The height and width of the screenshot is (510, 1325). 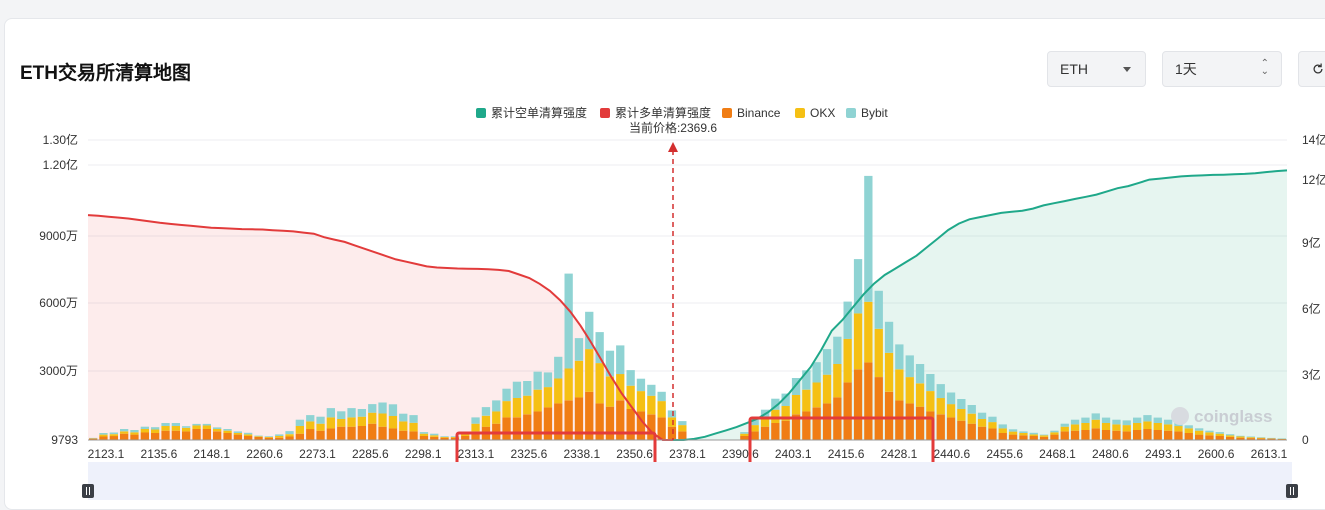 What do you see at coordinates (1057, 454) in the screenshot?
I see `x-tick-label: 2468.1` at bounding box center [1057, 454].